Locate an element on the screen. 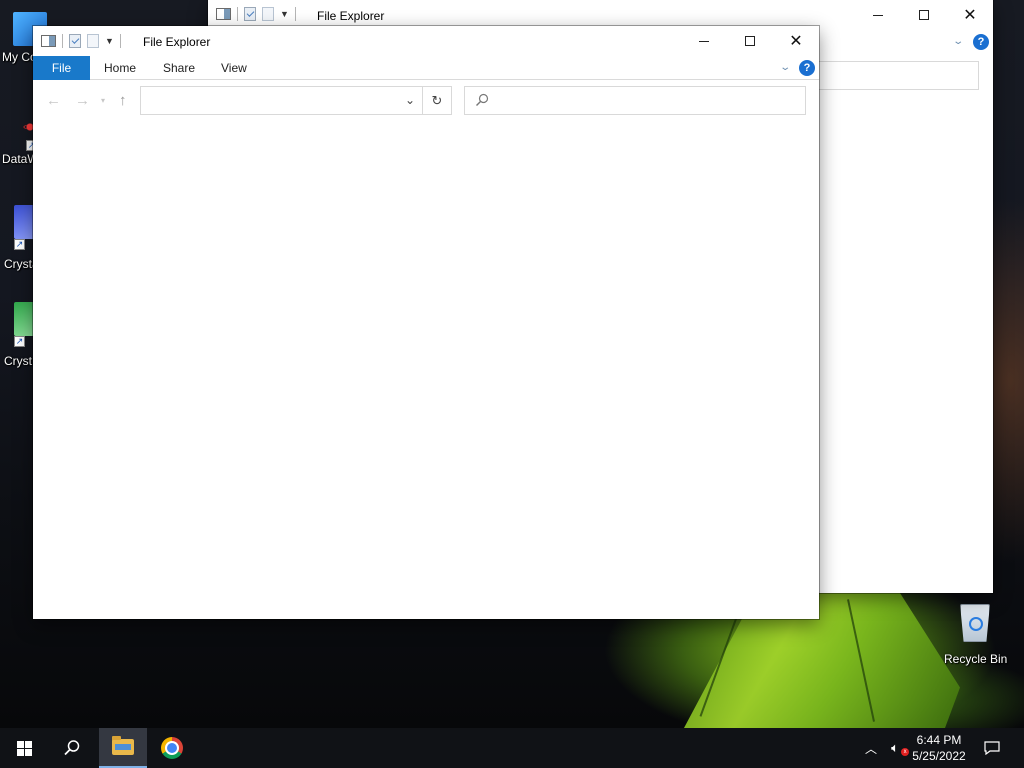 This screenshot has height=768, width=1024. taskbar: ︿ 🔈︎ x 6:44 PM 5/25/2022 is located at coordinates (512, 748).